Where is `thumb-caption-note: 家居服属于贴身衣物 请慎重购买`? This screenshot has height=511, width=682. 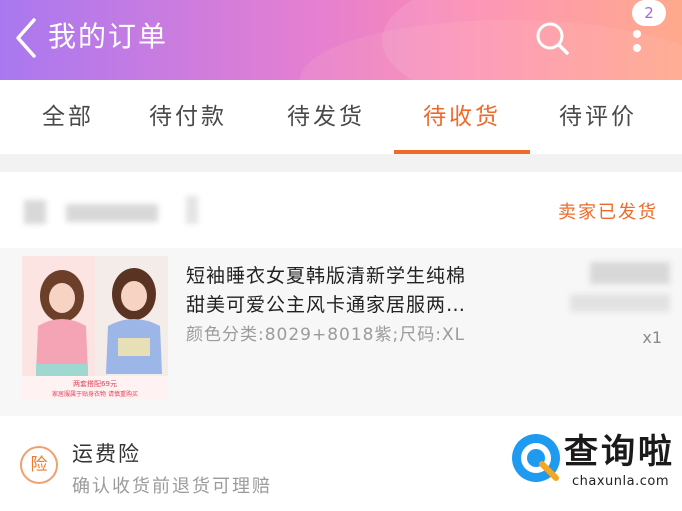
thumb-caption-note: 家居服属于贴身衣物 请慎重购买 is located at coordinates (95, 394).